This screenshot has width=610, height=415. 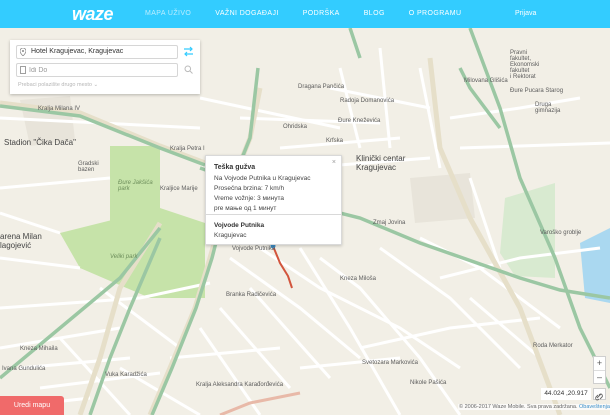 I want to click on label-radoja: Radoja Domanovića, so click(x=367, y=101).